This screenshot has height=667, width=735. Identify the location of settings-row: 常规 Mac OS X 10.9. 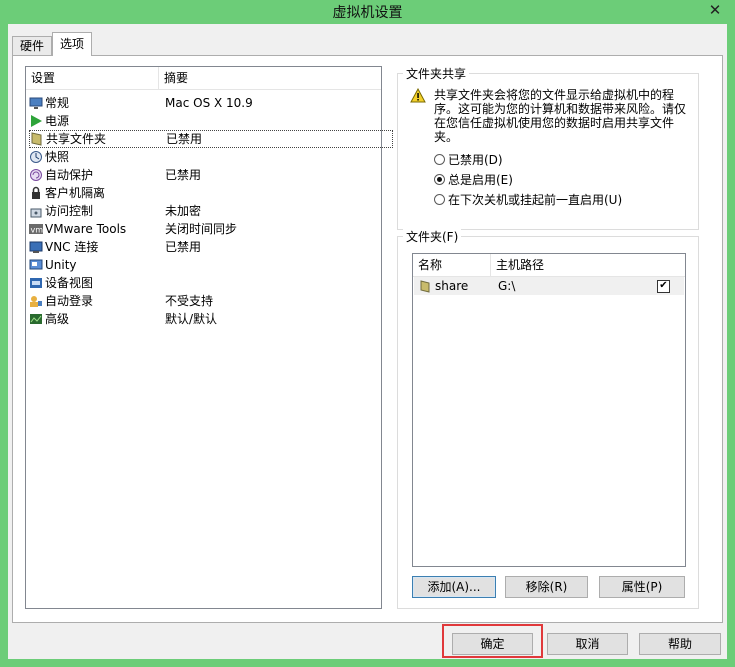
(210, 103).